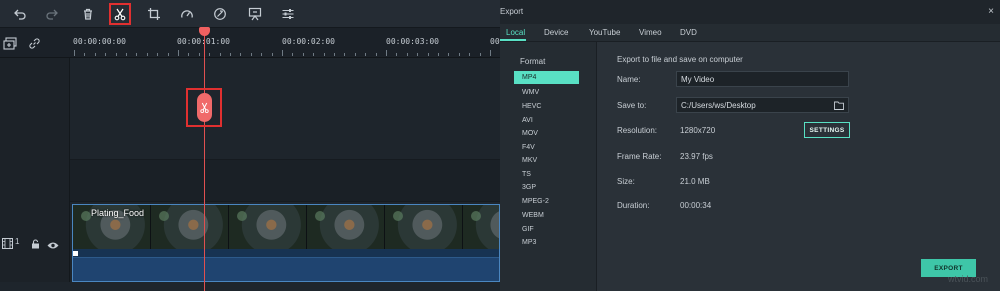  I want to click on resolution-label: Resolution:, so click(637, 130).